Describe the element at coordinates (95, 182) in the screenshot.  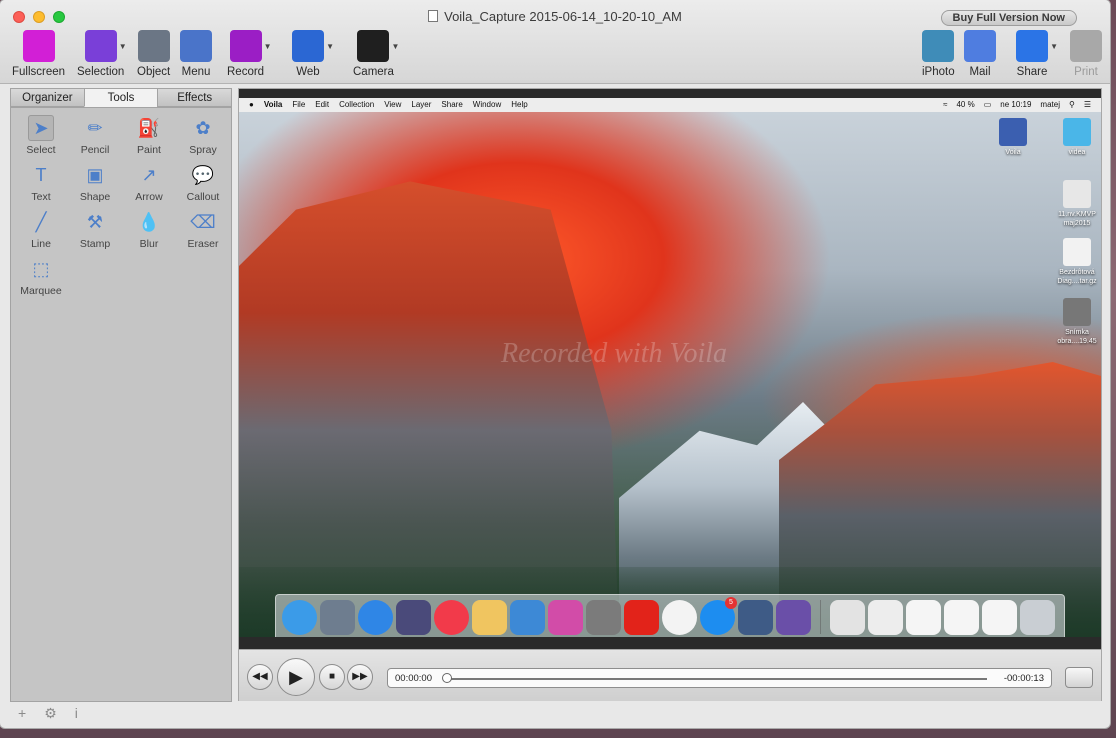
I see `tool-shape: ▣ Shape` at that location.